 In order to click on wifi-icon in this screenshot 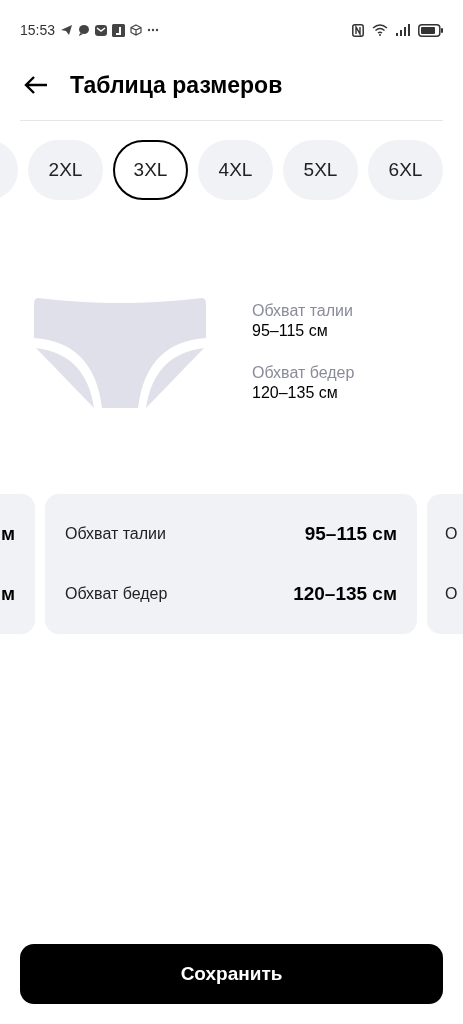, I will do `click(380, 30)`.